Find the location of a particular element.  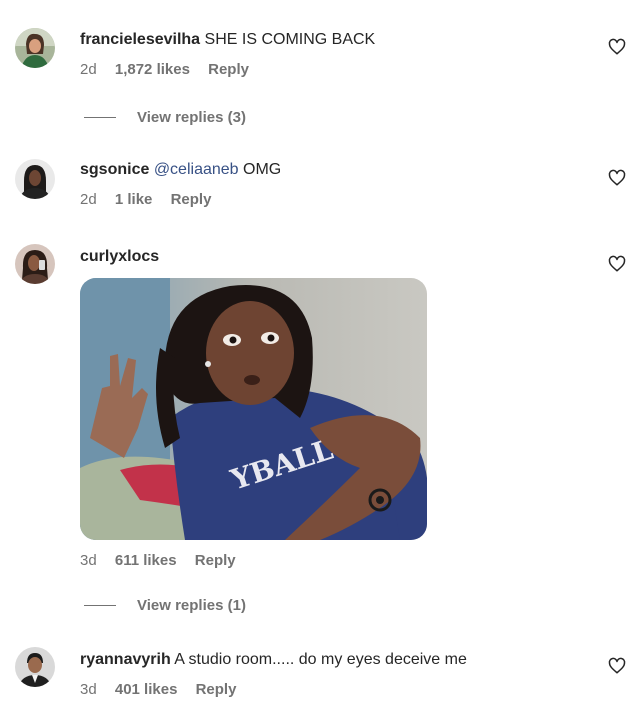

comment-text-line: francielesevilha SHE IS COMING BACK is located at coordinates (332, 40).